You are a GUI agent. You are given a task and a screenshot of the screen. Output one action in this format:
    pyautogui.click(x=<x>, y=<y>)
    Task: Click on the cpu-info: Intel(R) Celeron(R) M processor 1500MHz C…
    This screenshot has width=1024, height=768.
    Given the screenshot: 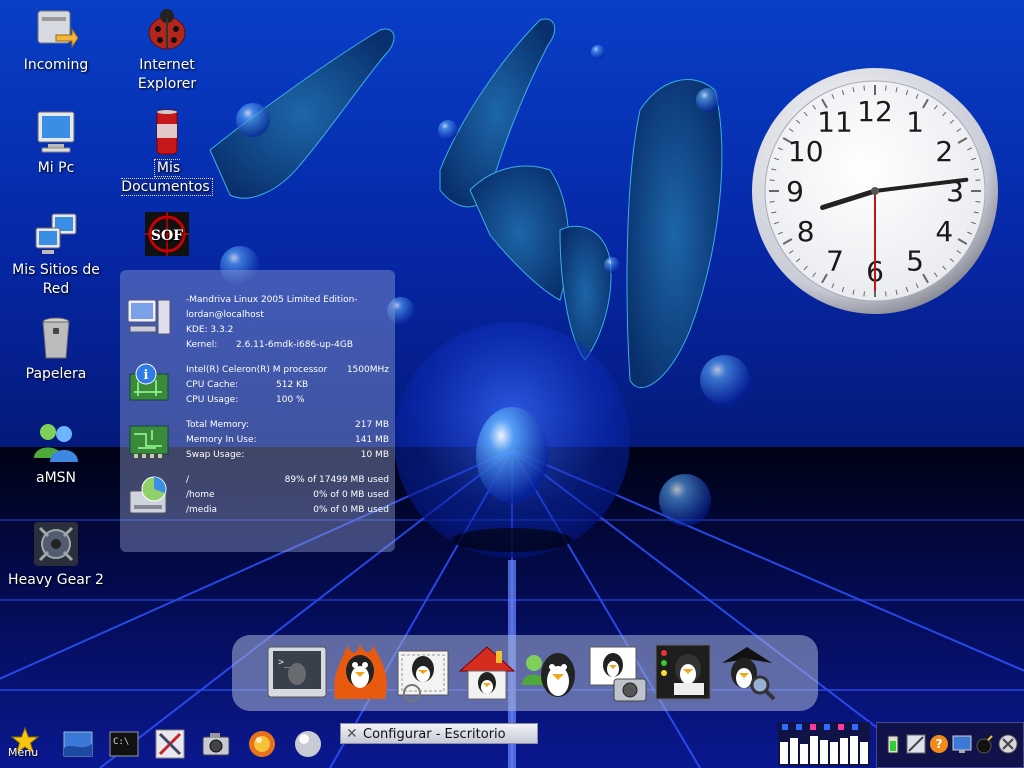 What is the action you would take?
    pyautogui.click(x=293, y=385)
    